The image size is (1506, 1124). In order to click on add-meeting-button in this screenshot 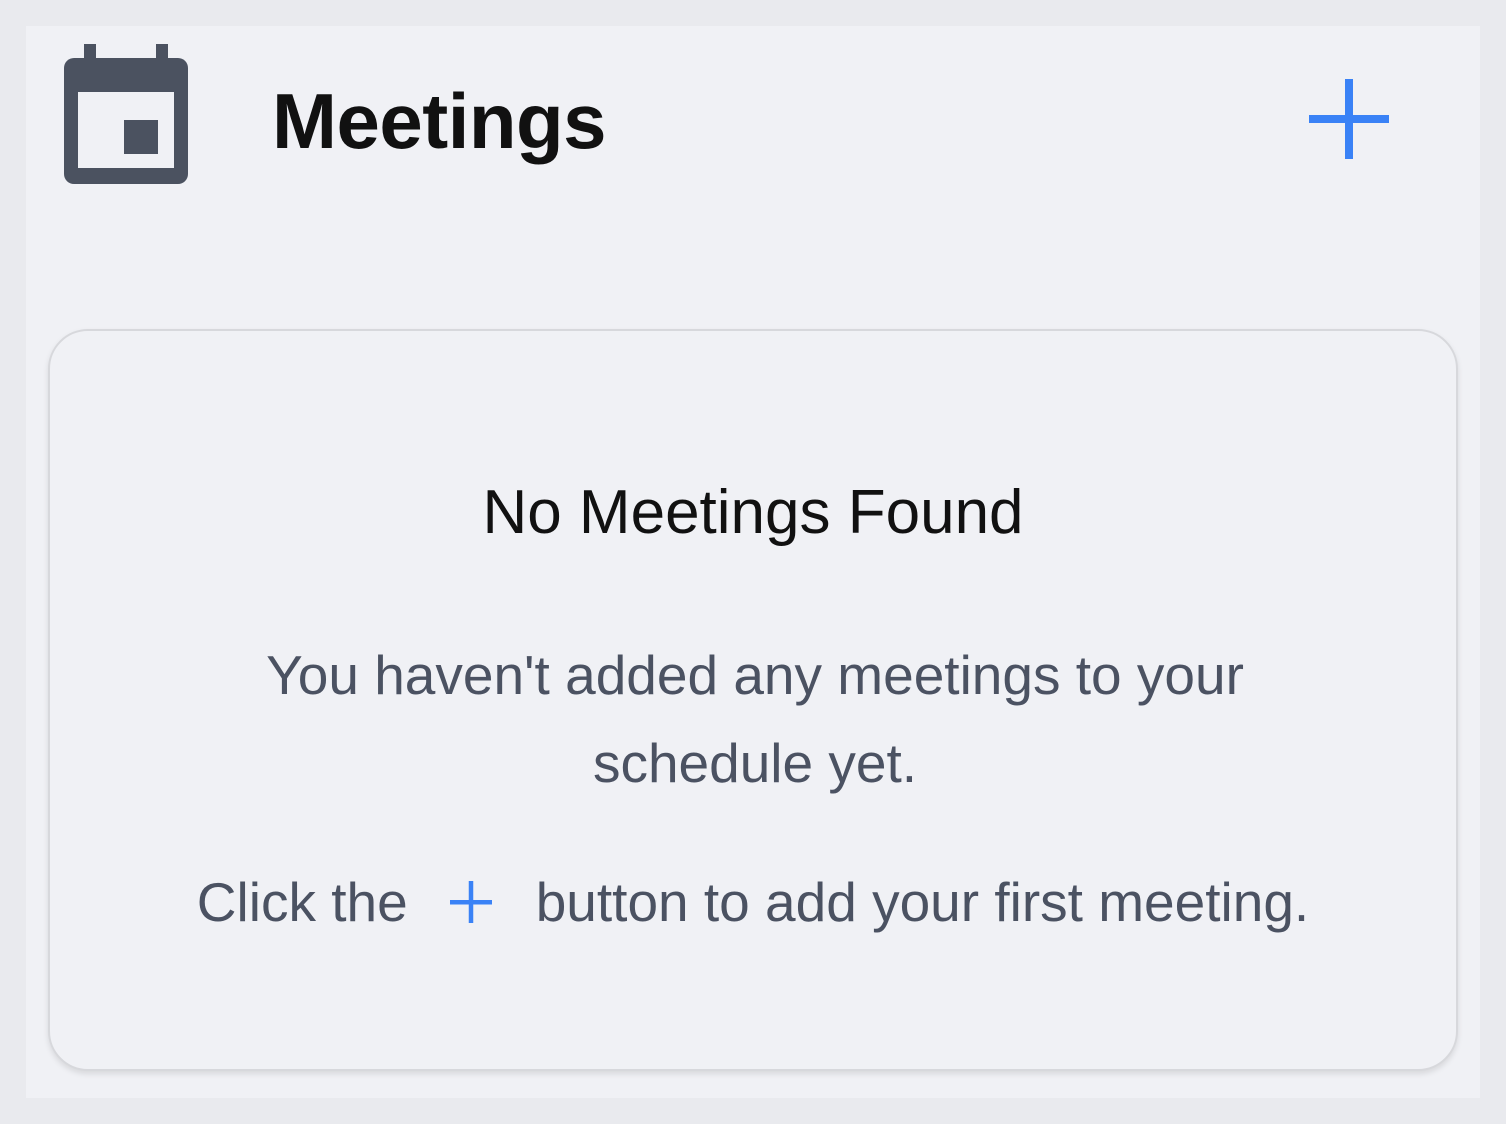, I will do `click(1349, 119)`.